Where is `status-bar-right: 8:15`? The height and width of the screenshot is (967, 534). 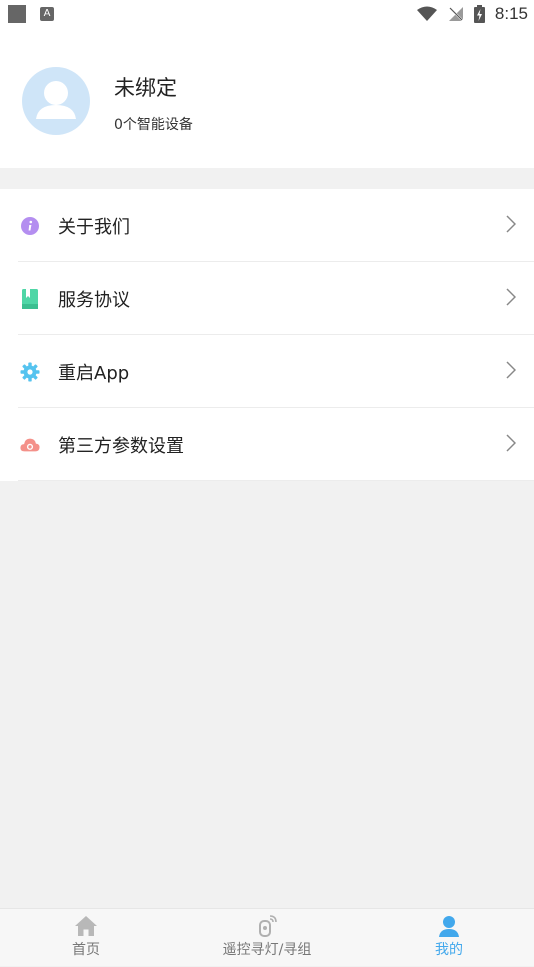
status-bar-right: 8:15 is located at coordinates (472, 14).